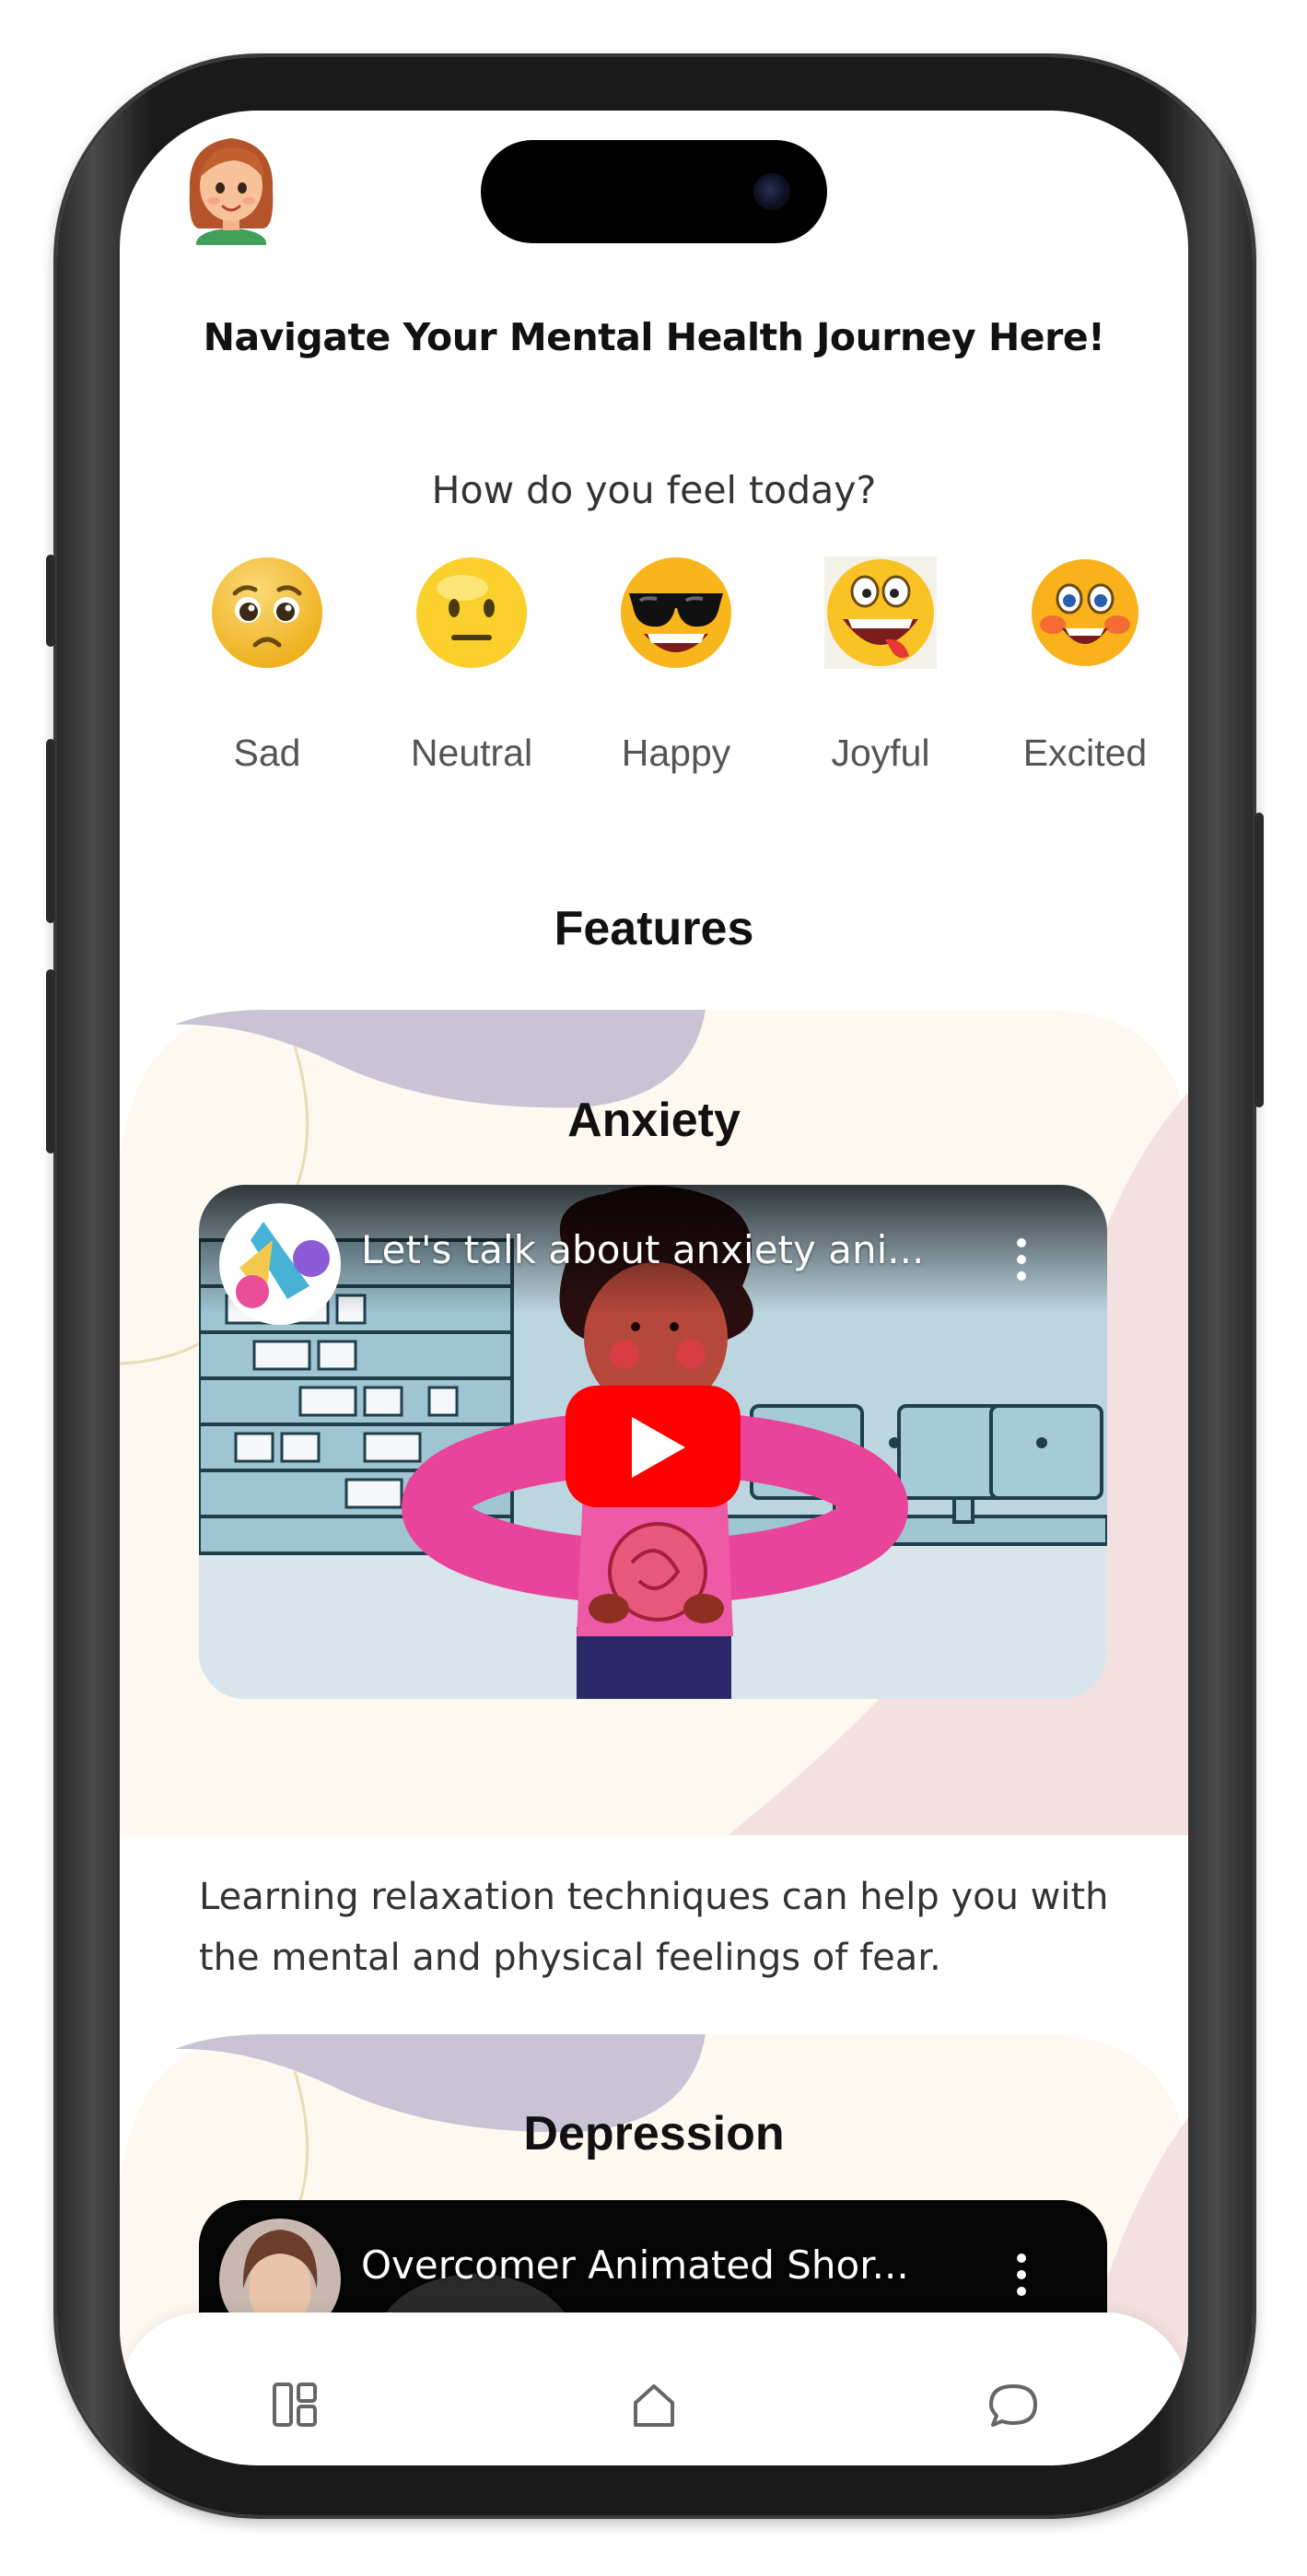  I want to click on mood-option-joyful: Joyful, so click(881, 664).